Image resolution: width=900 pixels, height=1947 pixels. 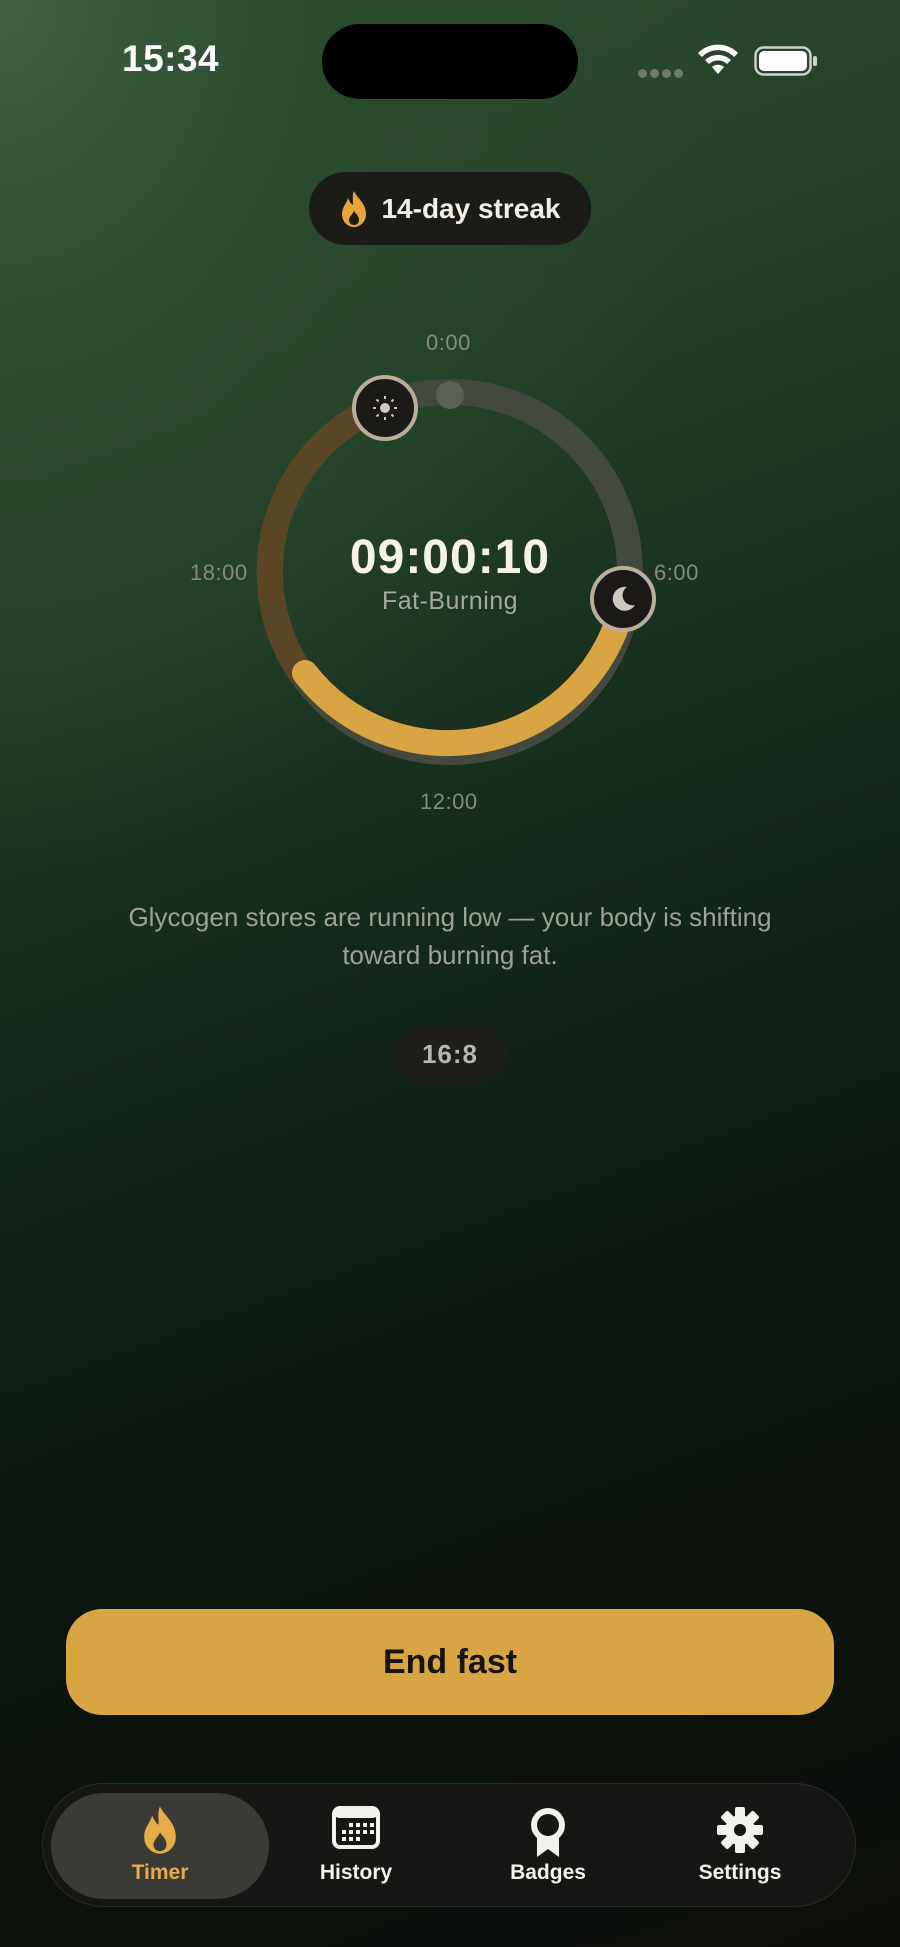 I want to click on tab-history: History, so click(x=356, y=1846).